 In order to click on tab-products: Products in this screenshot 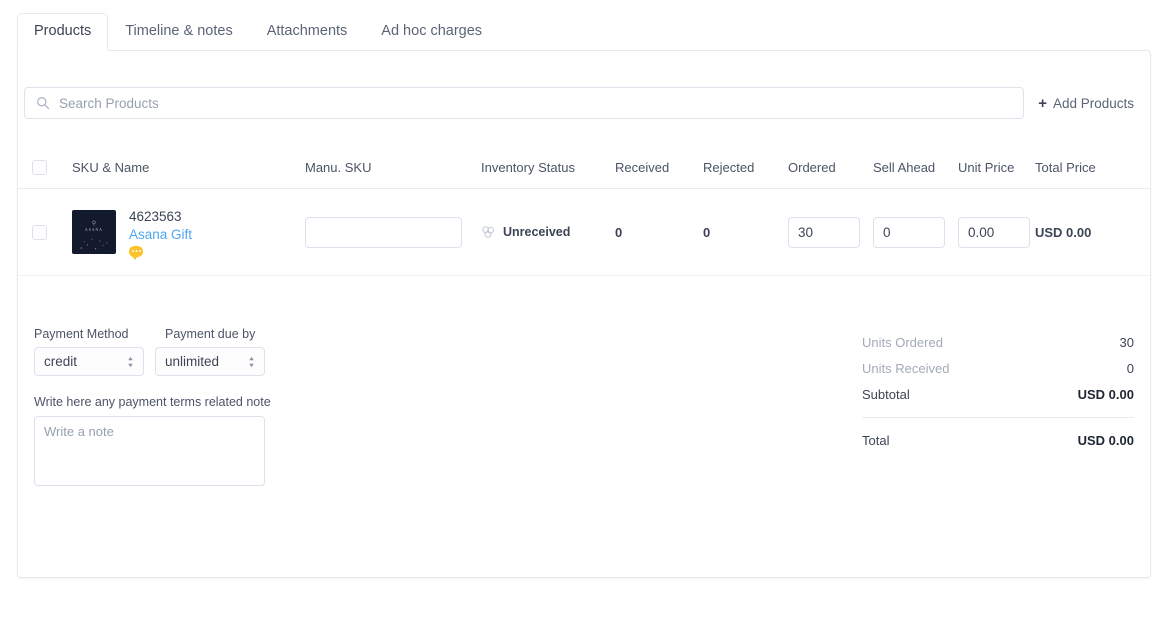, I will do `click(63, 32)`.